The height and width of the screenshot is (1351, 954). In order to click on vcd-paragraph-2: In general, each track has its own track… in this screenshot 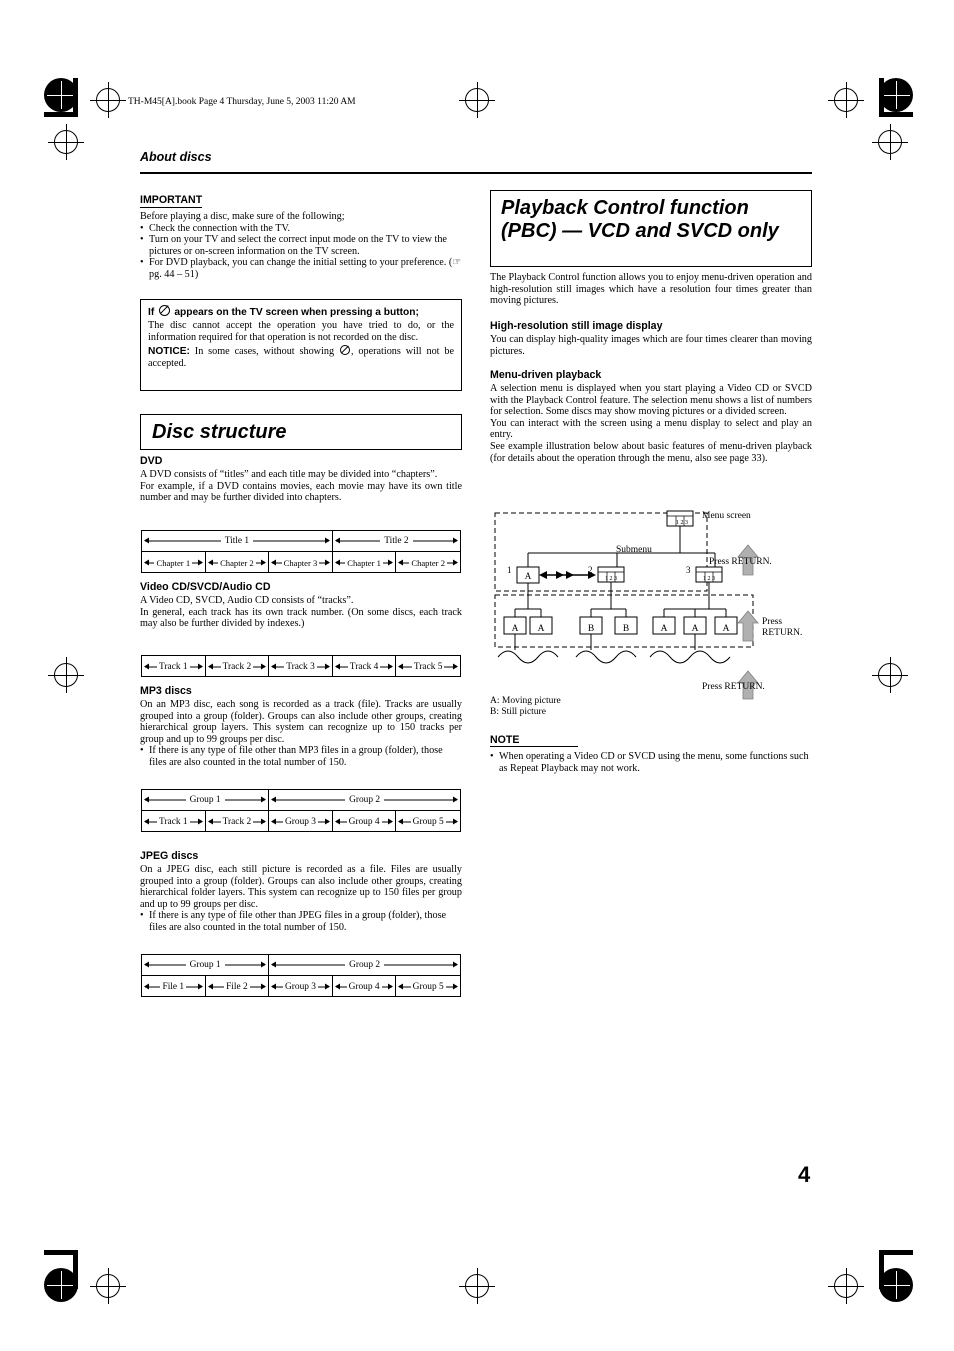, I will do `click(301, 618)`.